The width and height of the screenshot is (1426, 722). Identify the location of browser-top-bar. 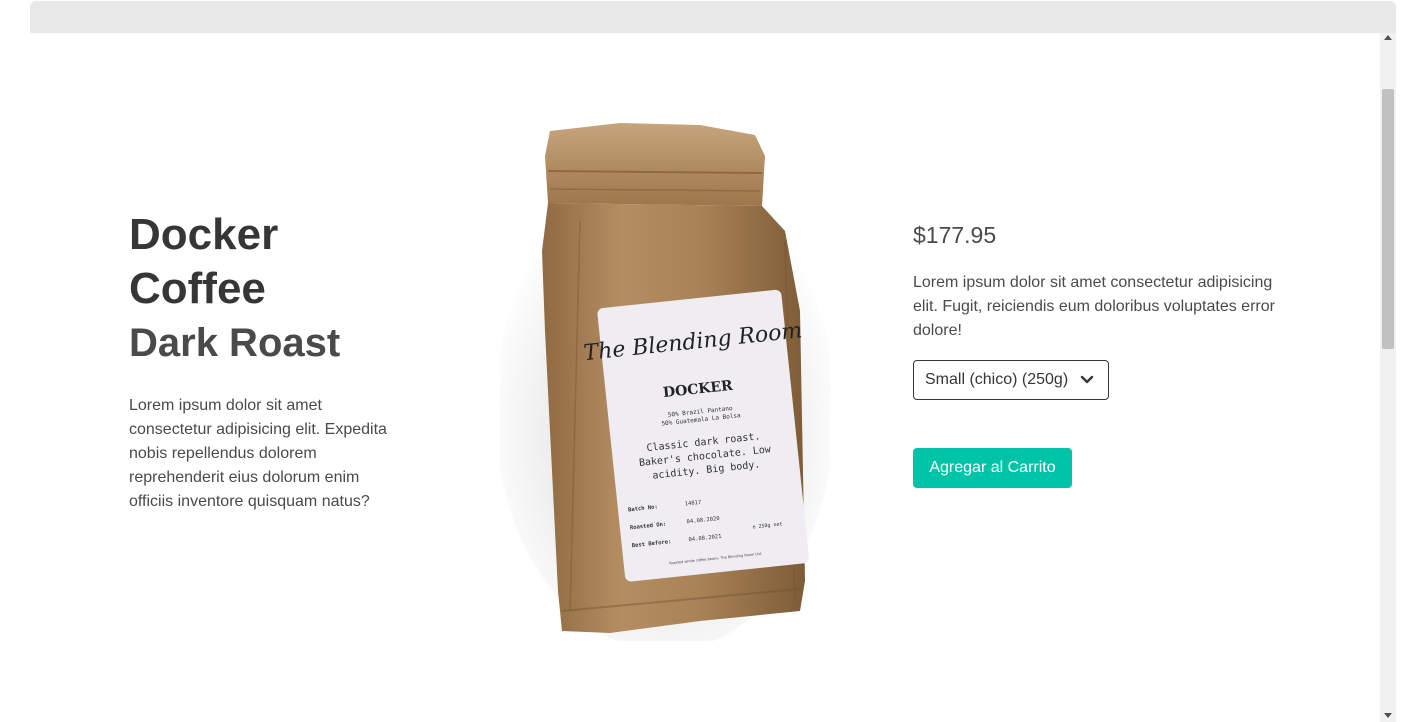
(713, 17).